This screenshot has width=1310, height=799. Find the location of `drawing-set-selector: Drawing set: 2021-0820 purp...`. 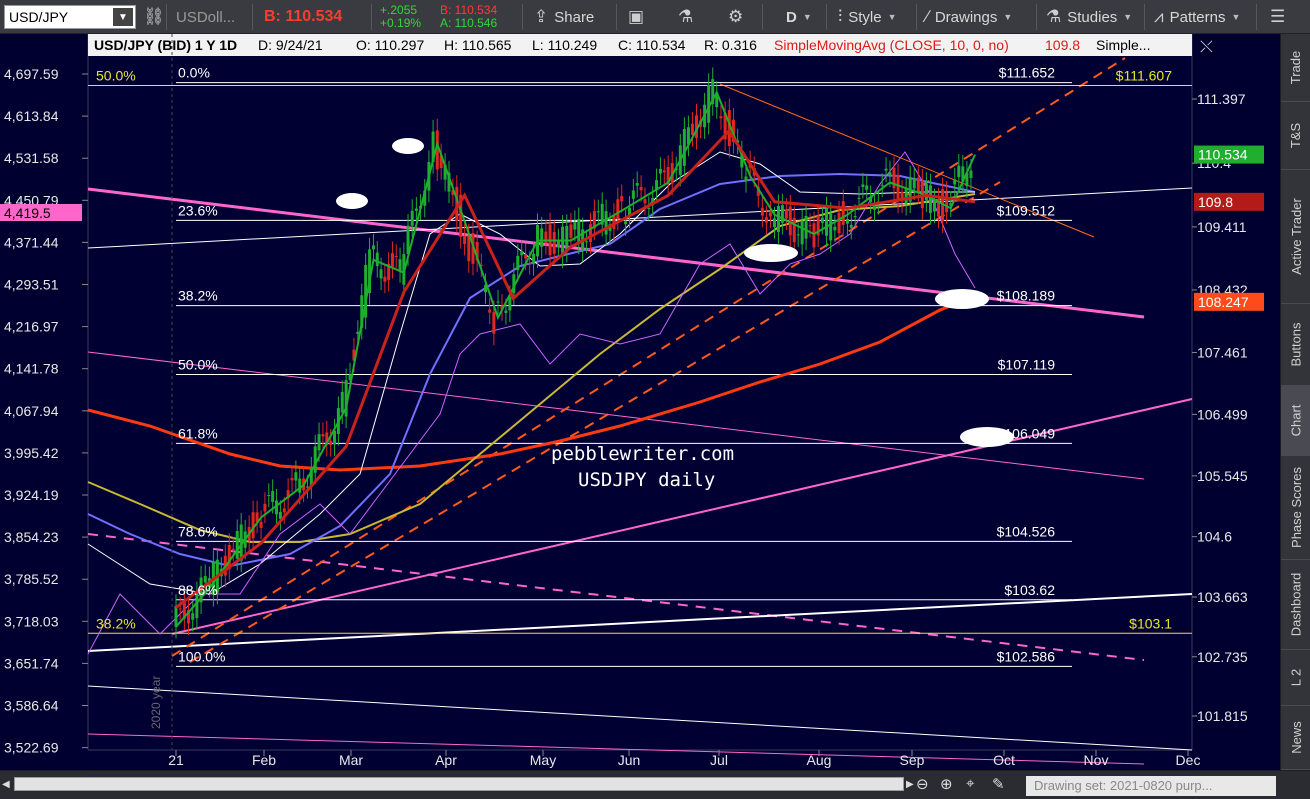

drawing-set-selector: Drawing set: 2021-0820 purp... is located at coordinates (1151, 786).